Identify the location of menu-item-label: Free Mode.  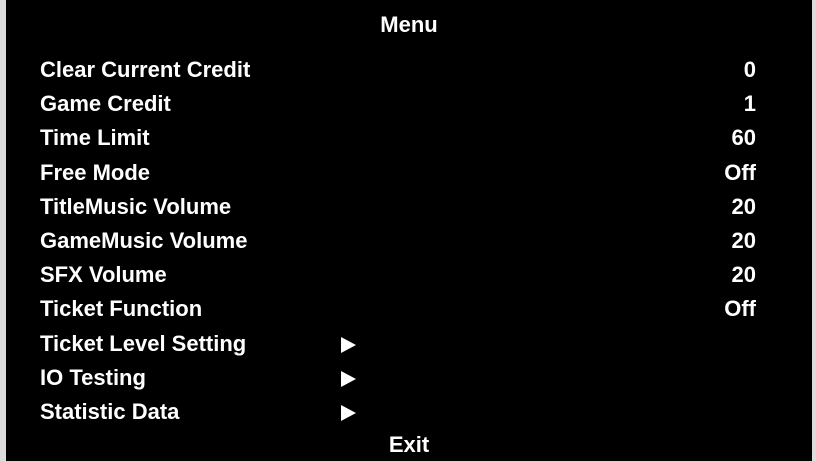
(95, 172).